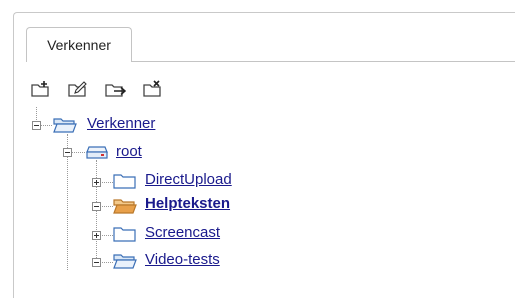  What do you see at coordinates (96, 235) in the screenshot?
I see `expand-toggle-screencast` at bounding box center [96, 235].